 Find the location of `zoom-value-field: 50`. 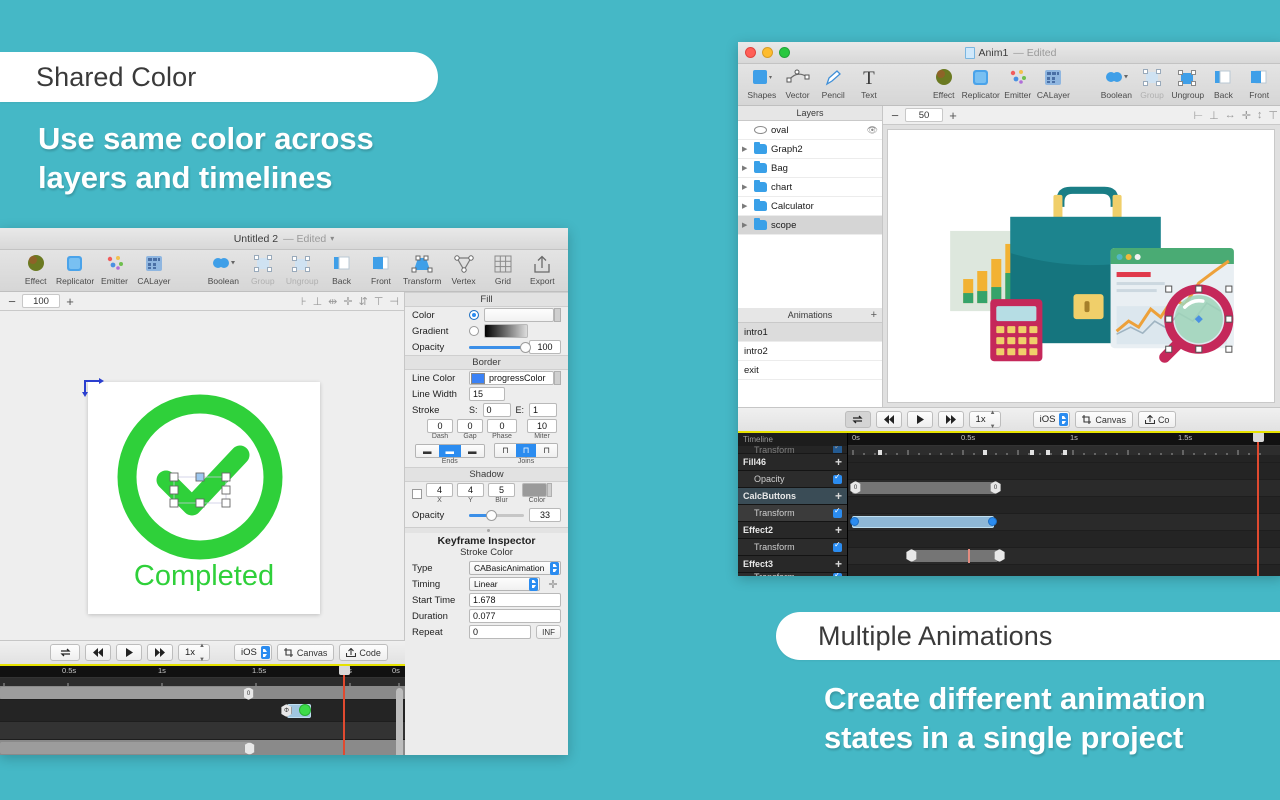

zoom-value-field: 50 is located at coordinates (924, 115).